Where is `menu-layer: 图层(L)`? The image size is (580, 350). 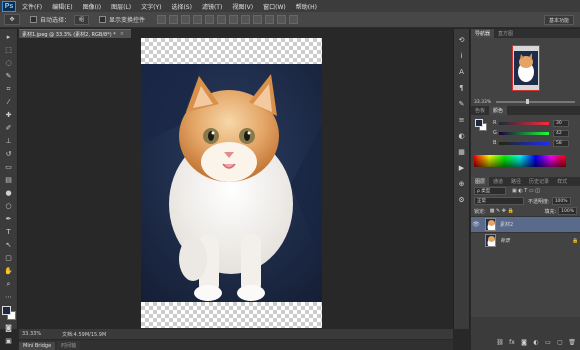
menu-layer: 图层(L) is located at coordinates (121, 6).